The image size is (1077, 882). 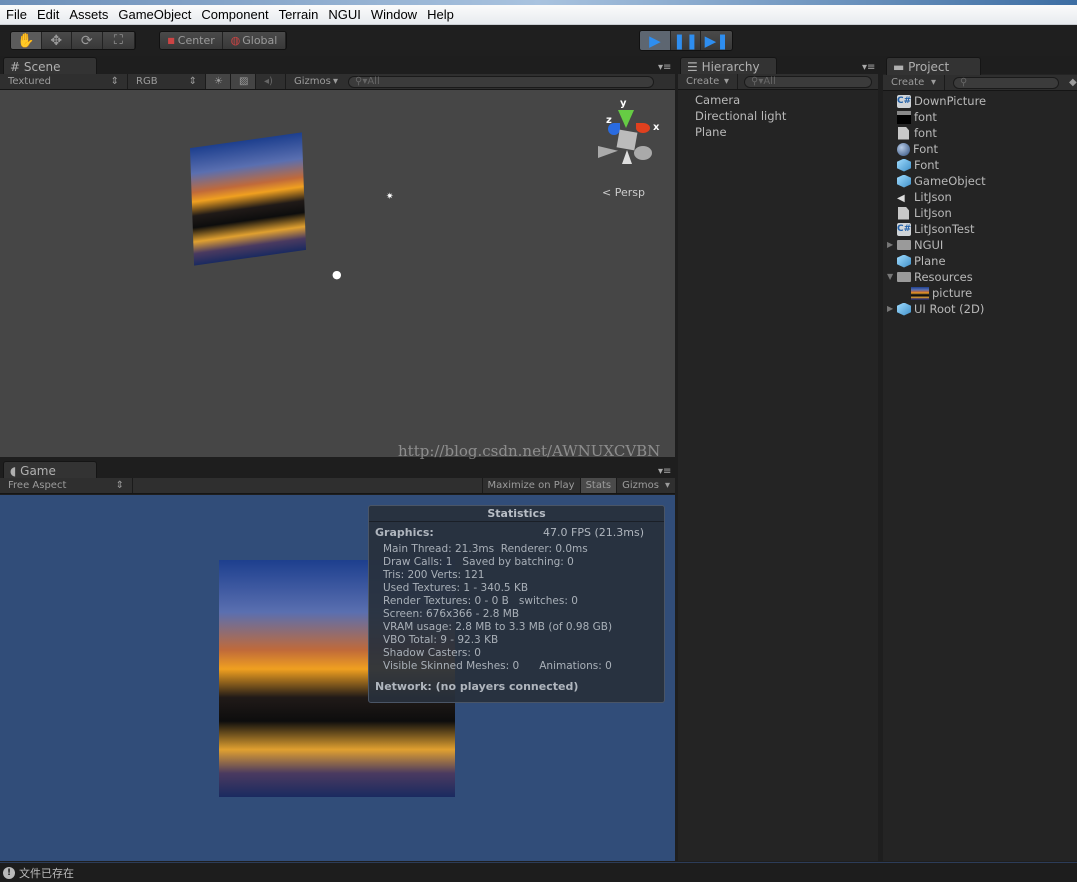 I want to click on project-item: ▶ NGUI, so click(x=982, y=245).